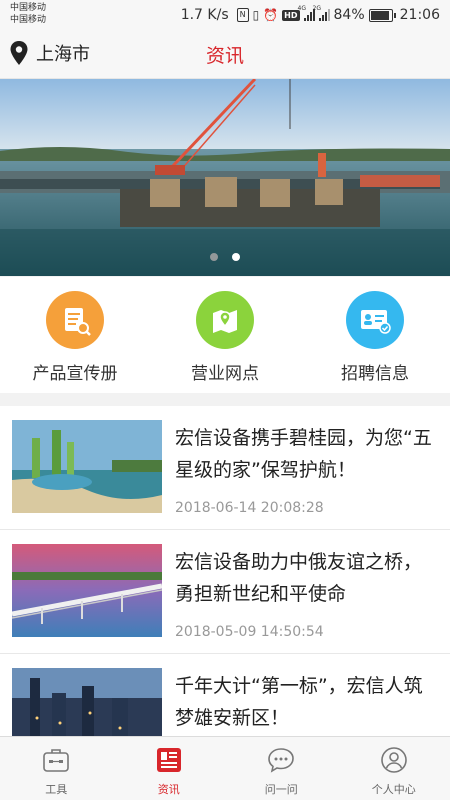 The width and height of the screenshot is (450, 800). I want to click on tab-label-news: 资讯, so click(168, 789).